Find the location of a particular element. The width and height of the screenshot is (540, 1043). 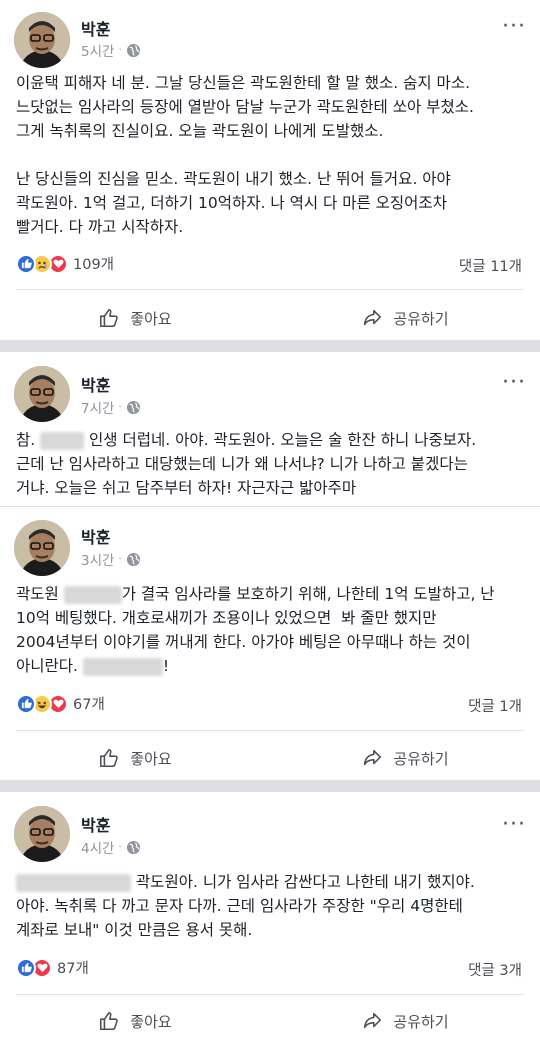

post-text-start: 곽도원 is located at coordinates (40, 594).